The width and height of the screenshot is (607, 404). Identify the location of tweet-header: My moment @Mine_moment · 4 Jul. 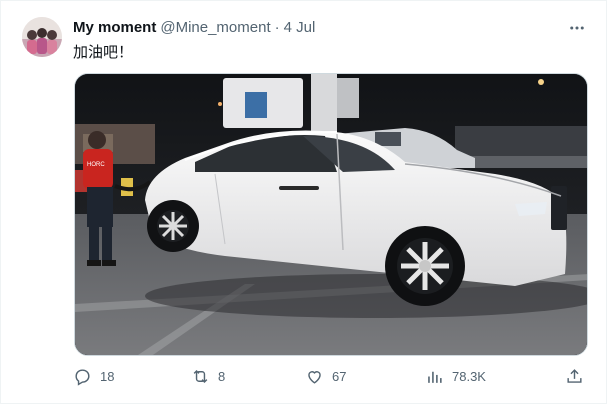
(194, 27).